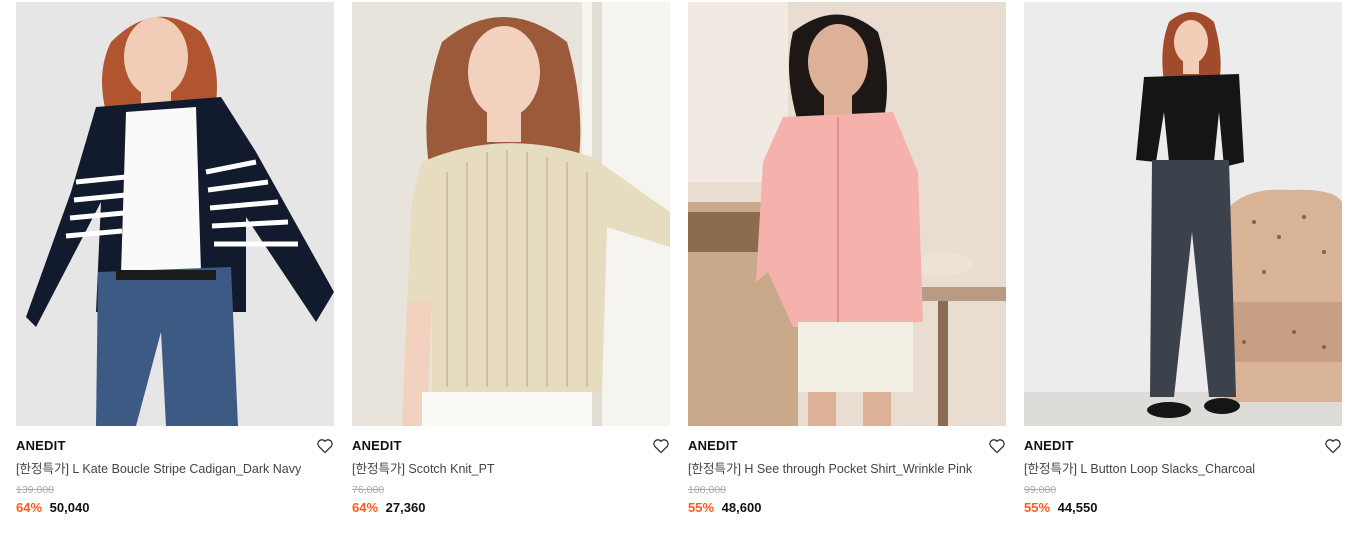 The image size is (1349, 536). I want to click on price-row: 64% 27,360, so click(511, 508).